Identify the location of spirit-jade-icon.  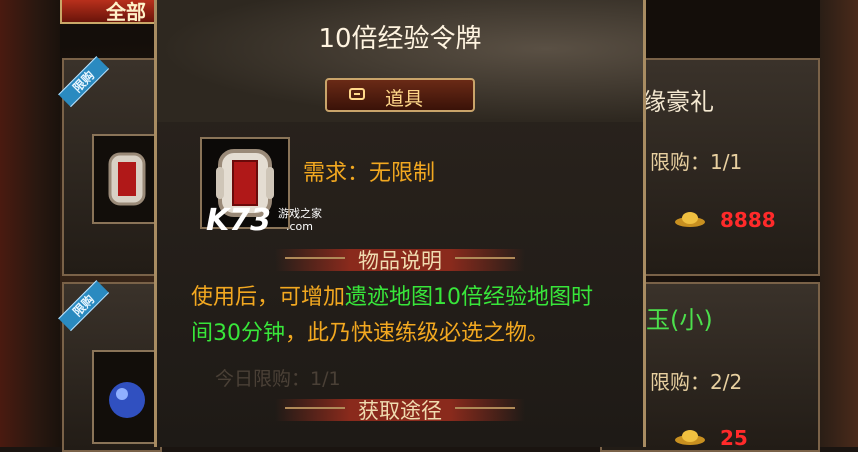
(127, 400).